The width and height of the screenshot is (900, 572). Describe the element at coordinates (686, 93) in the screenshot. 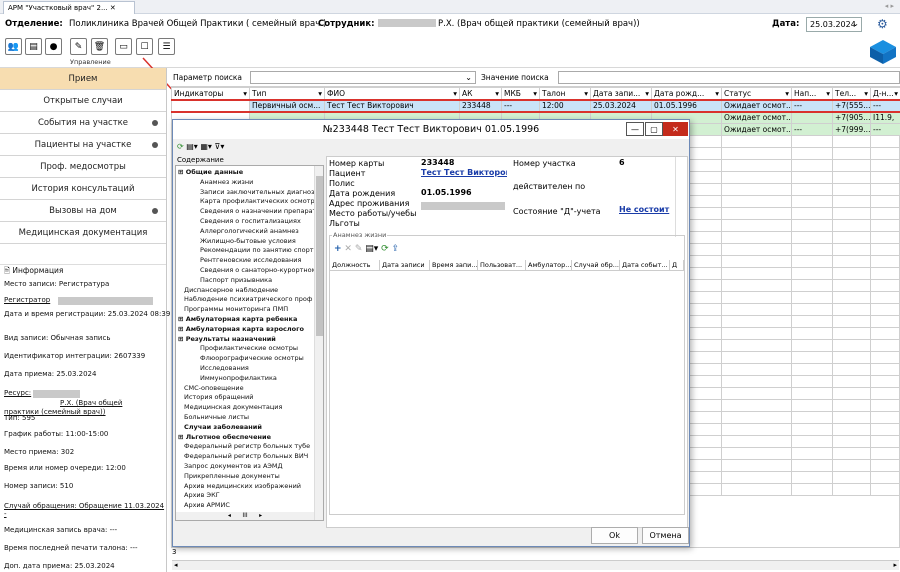

I see `column-header: Дата рожд... ▾` at that location.